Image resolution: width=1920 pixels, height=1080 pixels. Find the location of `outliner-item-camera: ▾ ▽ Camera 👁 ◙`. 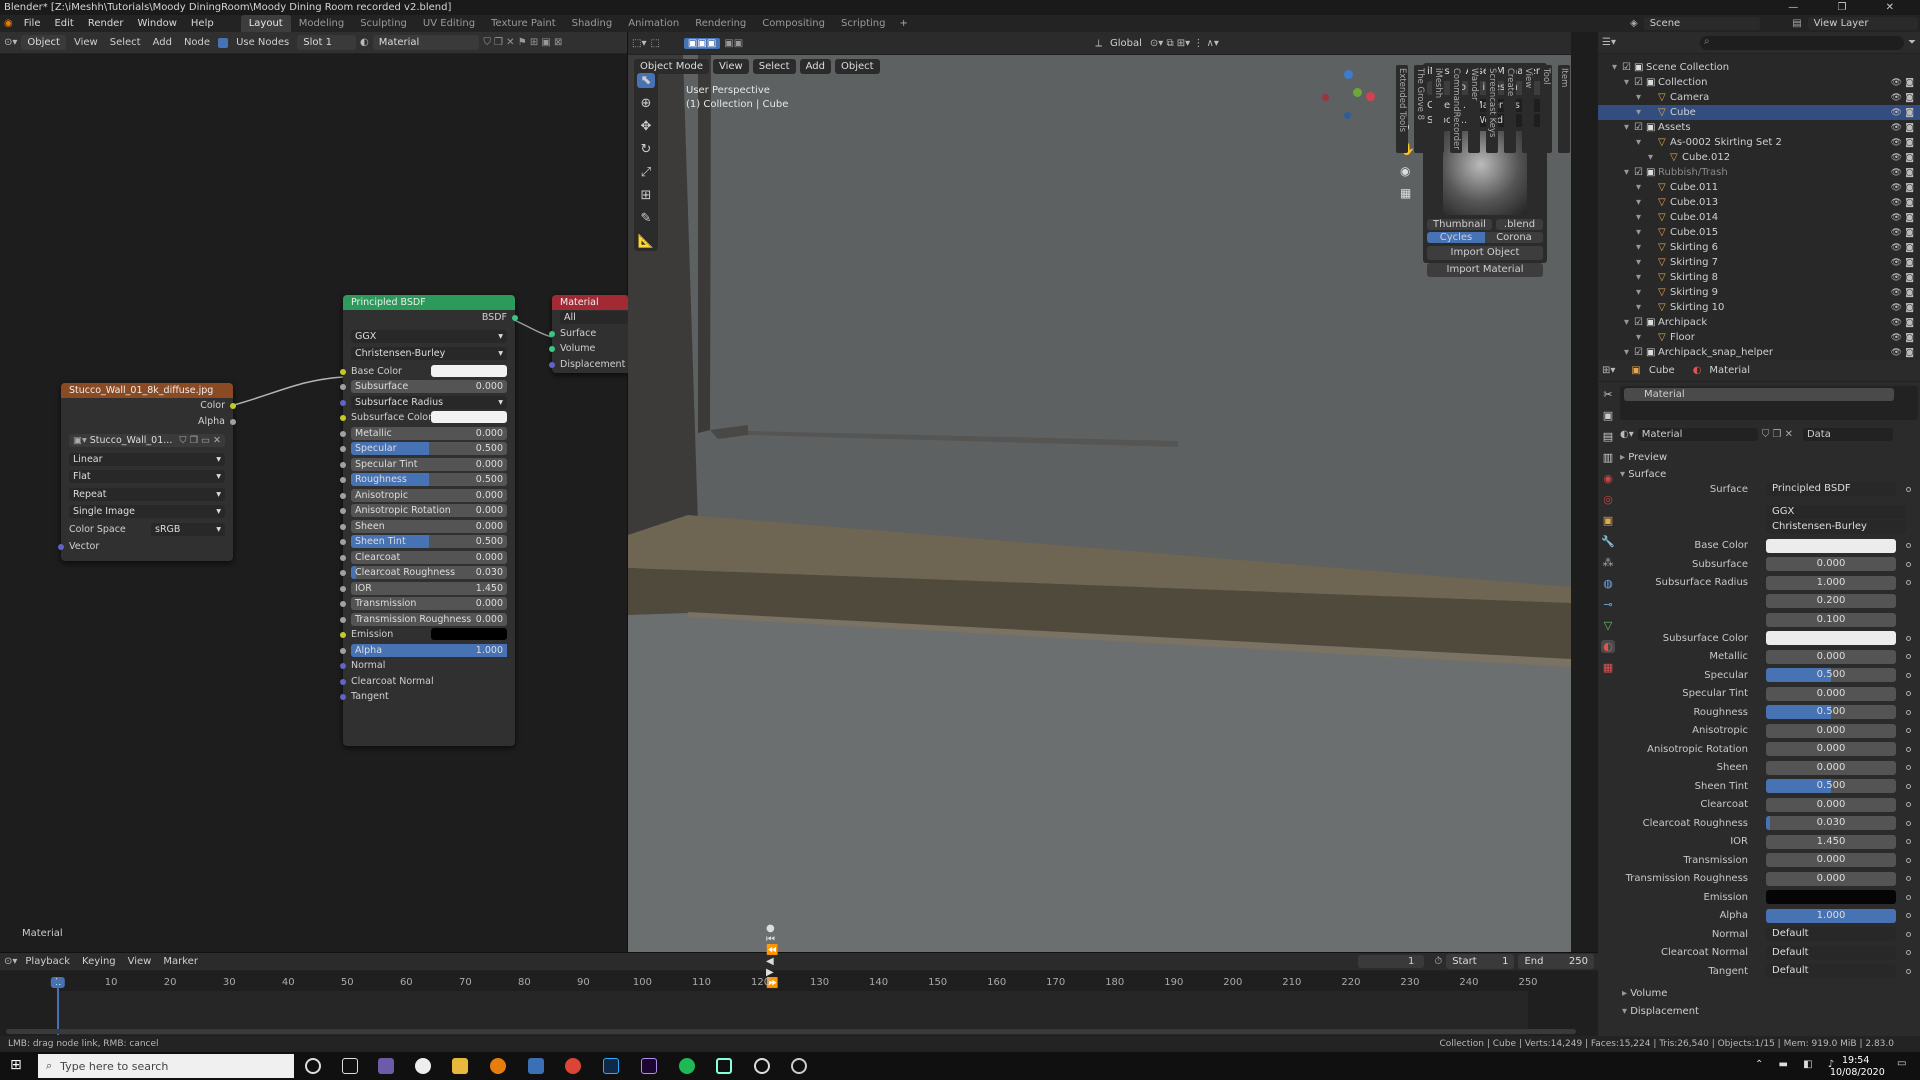

outliner-item-camera: ▾ ▽ Camera 👁 ◙ is located at coordinates (1759, 97).